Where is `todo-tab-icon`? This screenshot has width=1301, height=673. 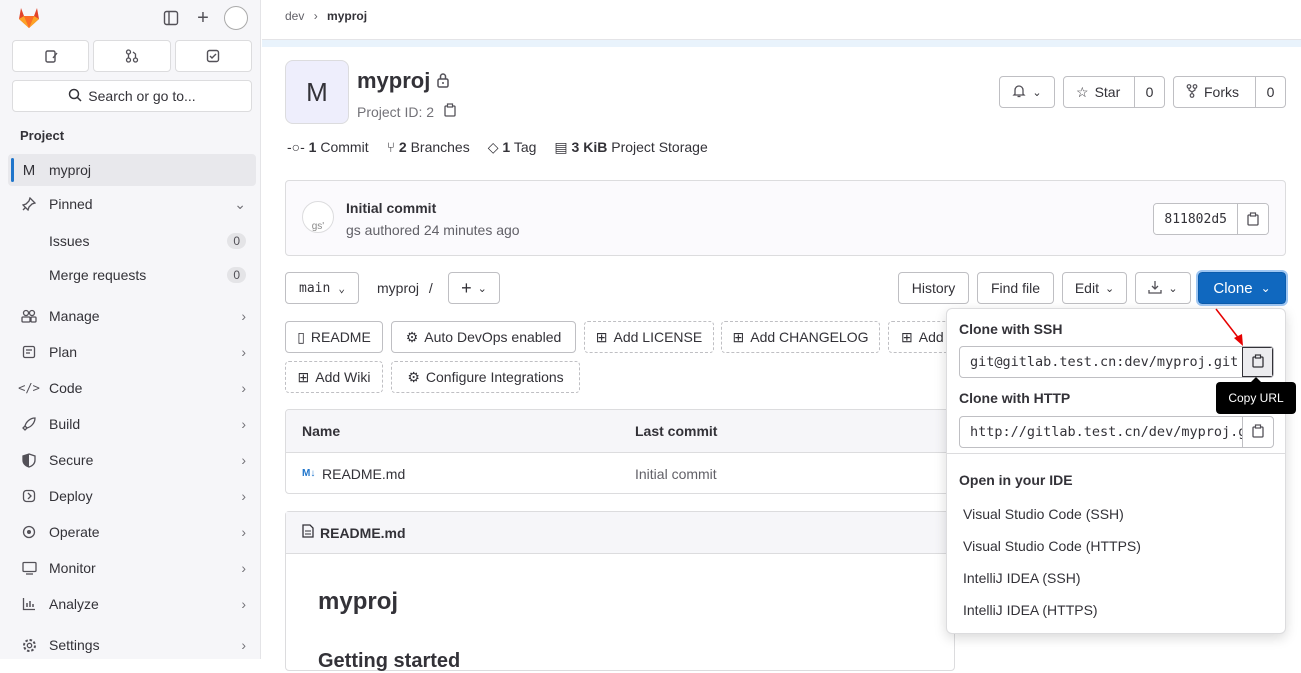 todo-tab-icon is located at coordinates (213, 56).